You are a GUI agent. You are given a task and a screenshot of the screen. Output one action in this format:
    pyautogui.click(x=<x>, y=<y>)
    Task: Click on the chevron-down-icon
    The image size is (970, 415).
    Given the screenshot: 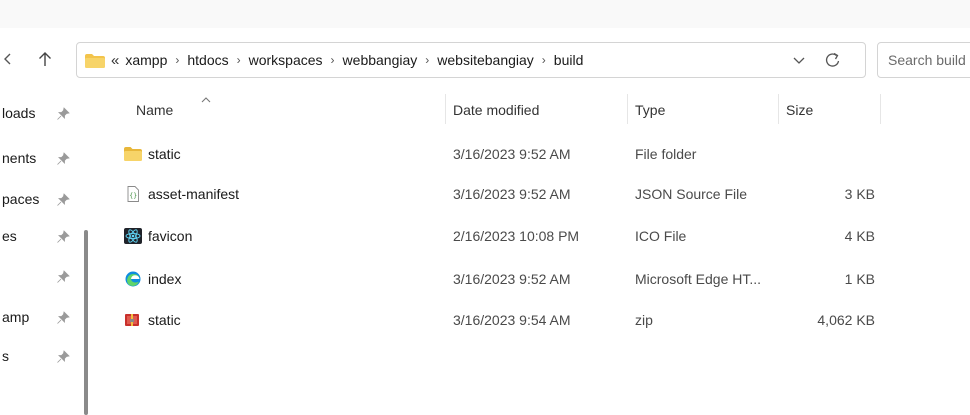 What is the action you would take?
    pyautogui.click(x=799, y=60)
    